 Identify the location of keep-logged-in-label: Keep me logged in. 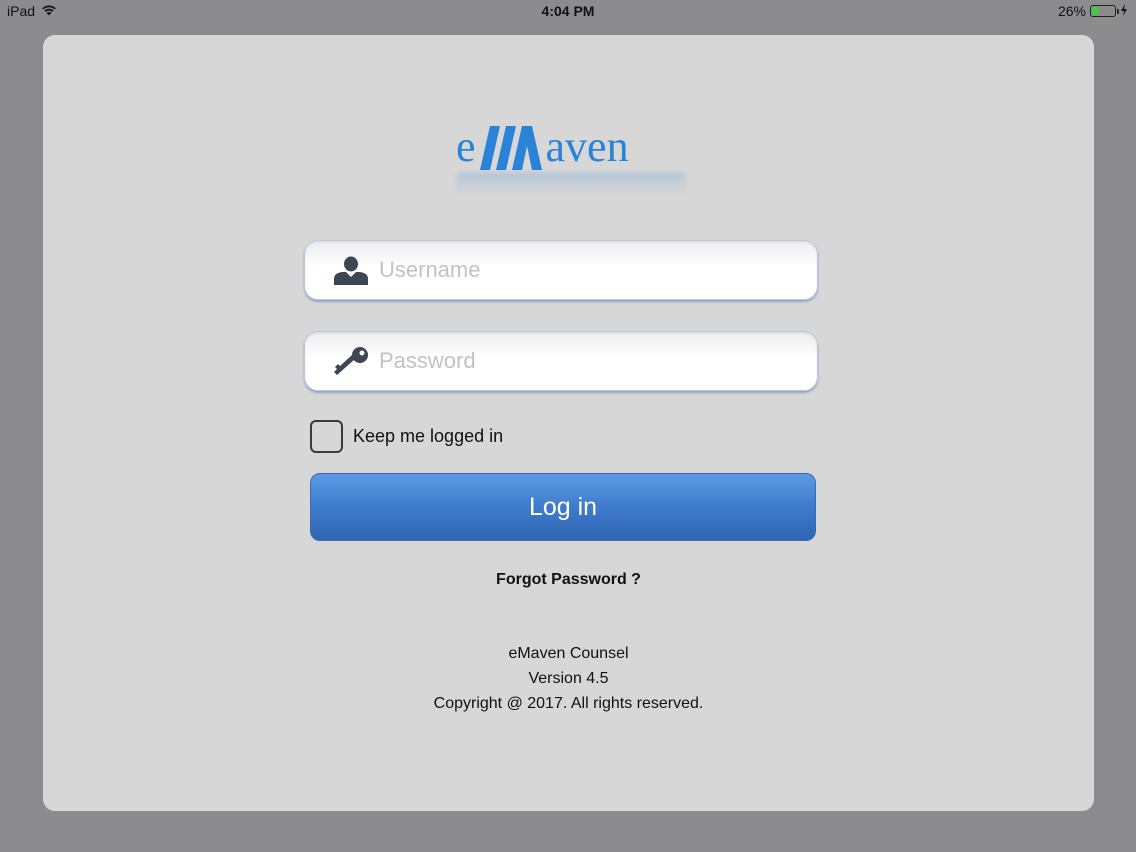
(428, 436).